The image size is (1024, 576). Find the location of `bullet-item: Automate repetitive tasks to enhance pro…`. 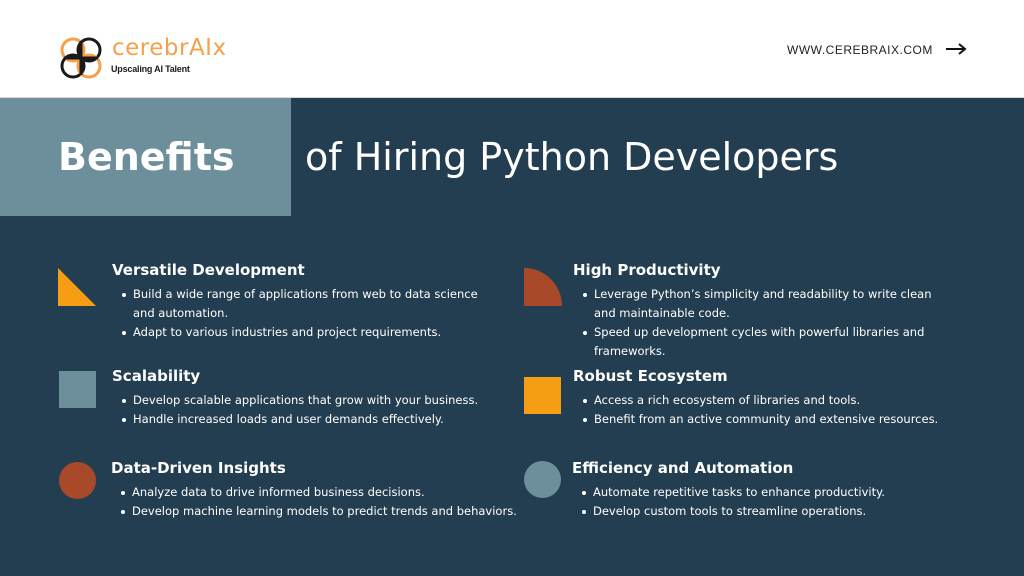

bullet-item: Automate repetitive tasks to enhance pro… is located at coordinates (782, 492).